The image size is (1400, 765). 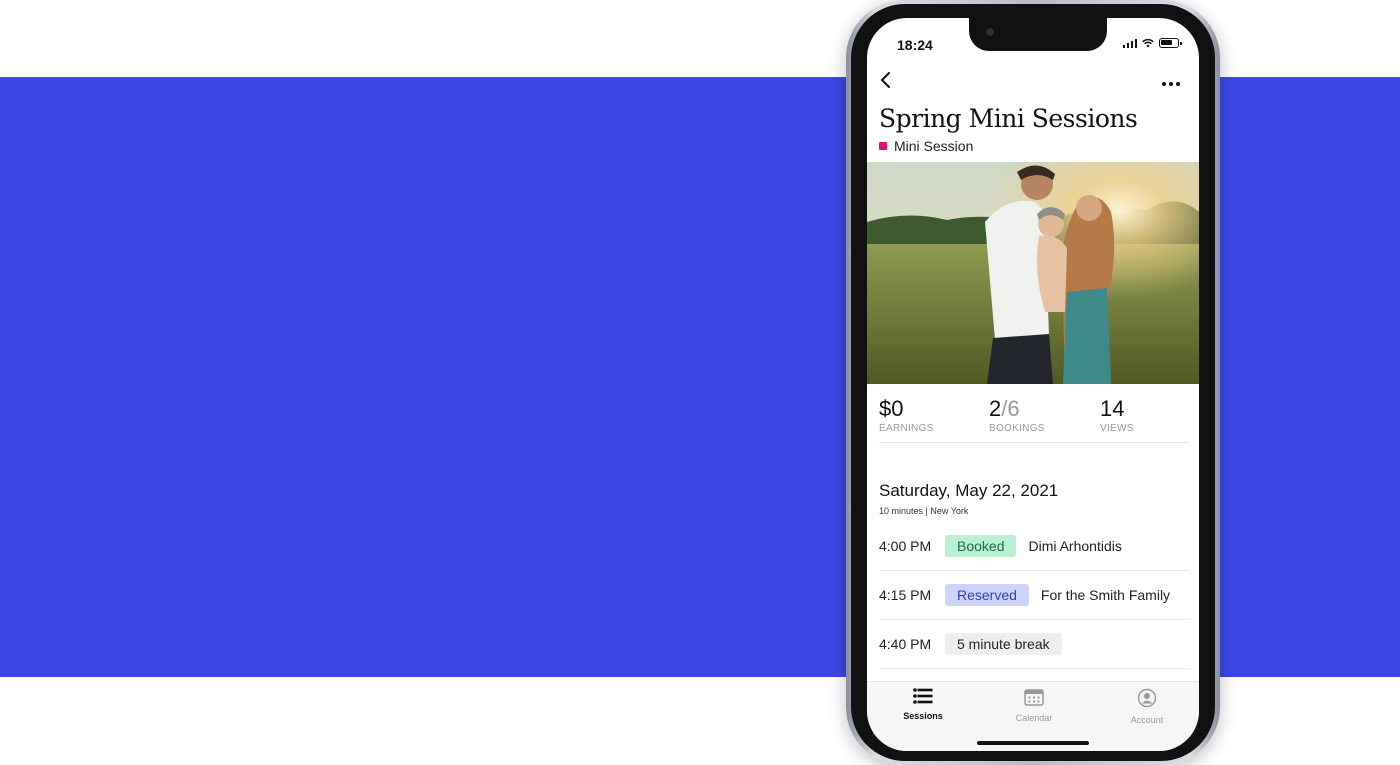 I want to click on earnings-stat: $0 EARNINGS, so click(x=906, y=415).